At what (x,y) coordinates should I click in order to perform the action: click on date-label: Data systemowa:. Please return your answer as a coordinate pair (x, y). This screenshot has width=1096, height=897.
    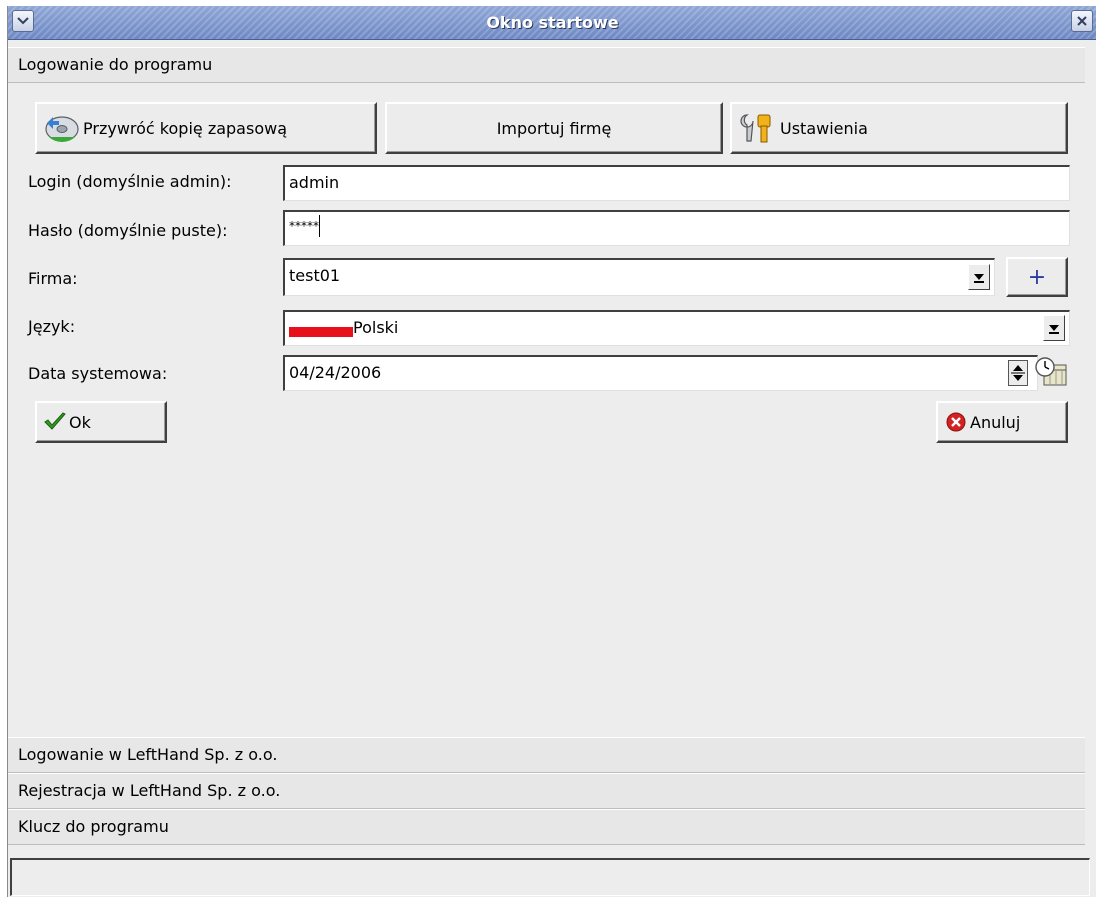
    Looking at the image, I should click on (98, 373).